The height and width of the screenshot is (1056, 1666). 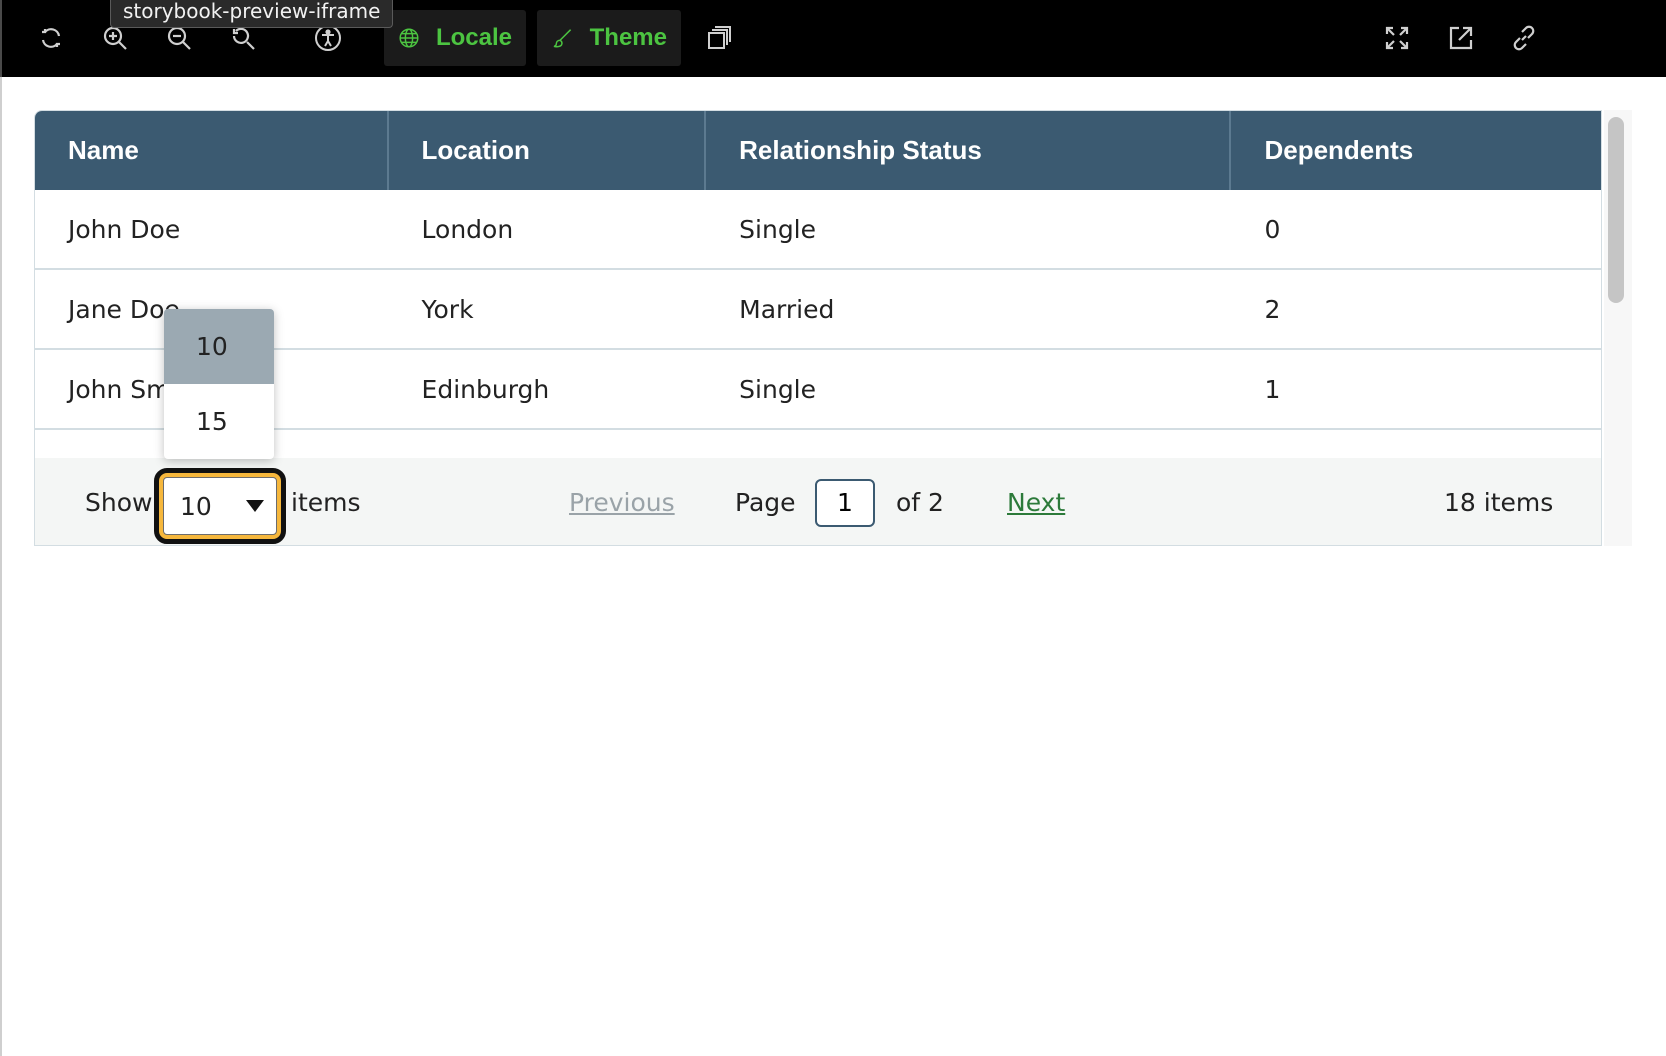 I want to click on cell-location: London, so click(x=467, y=229).